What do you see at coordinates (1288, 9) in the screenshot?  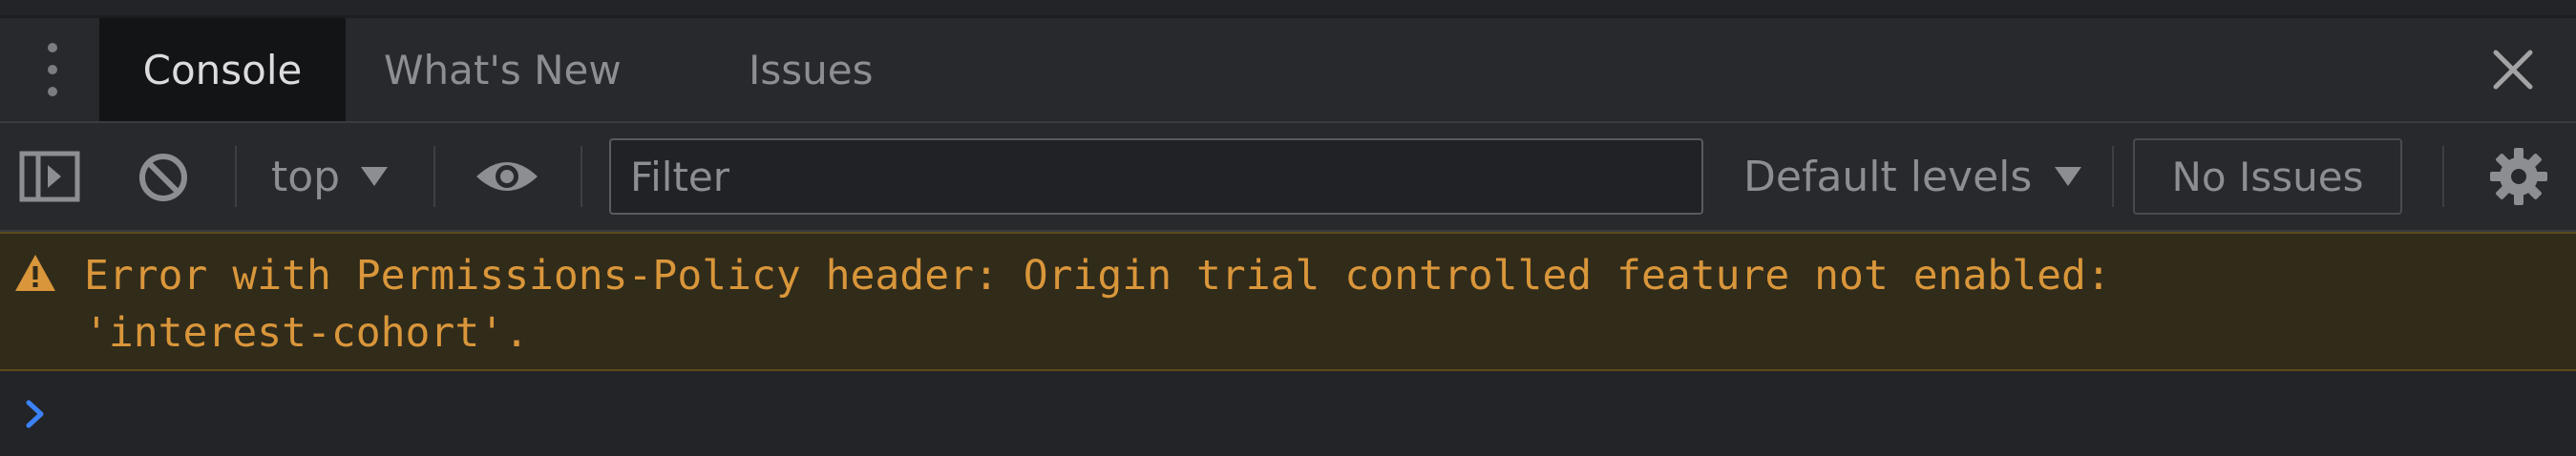 I see `top-edge` at bounding box center [1288, 9].